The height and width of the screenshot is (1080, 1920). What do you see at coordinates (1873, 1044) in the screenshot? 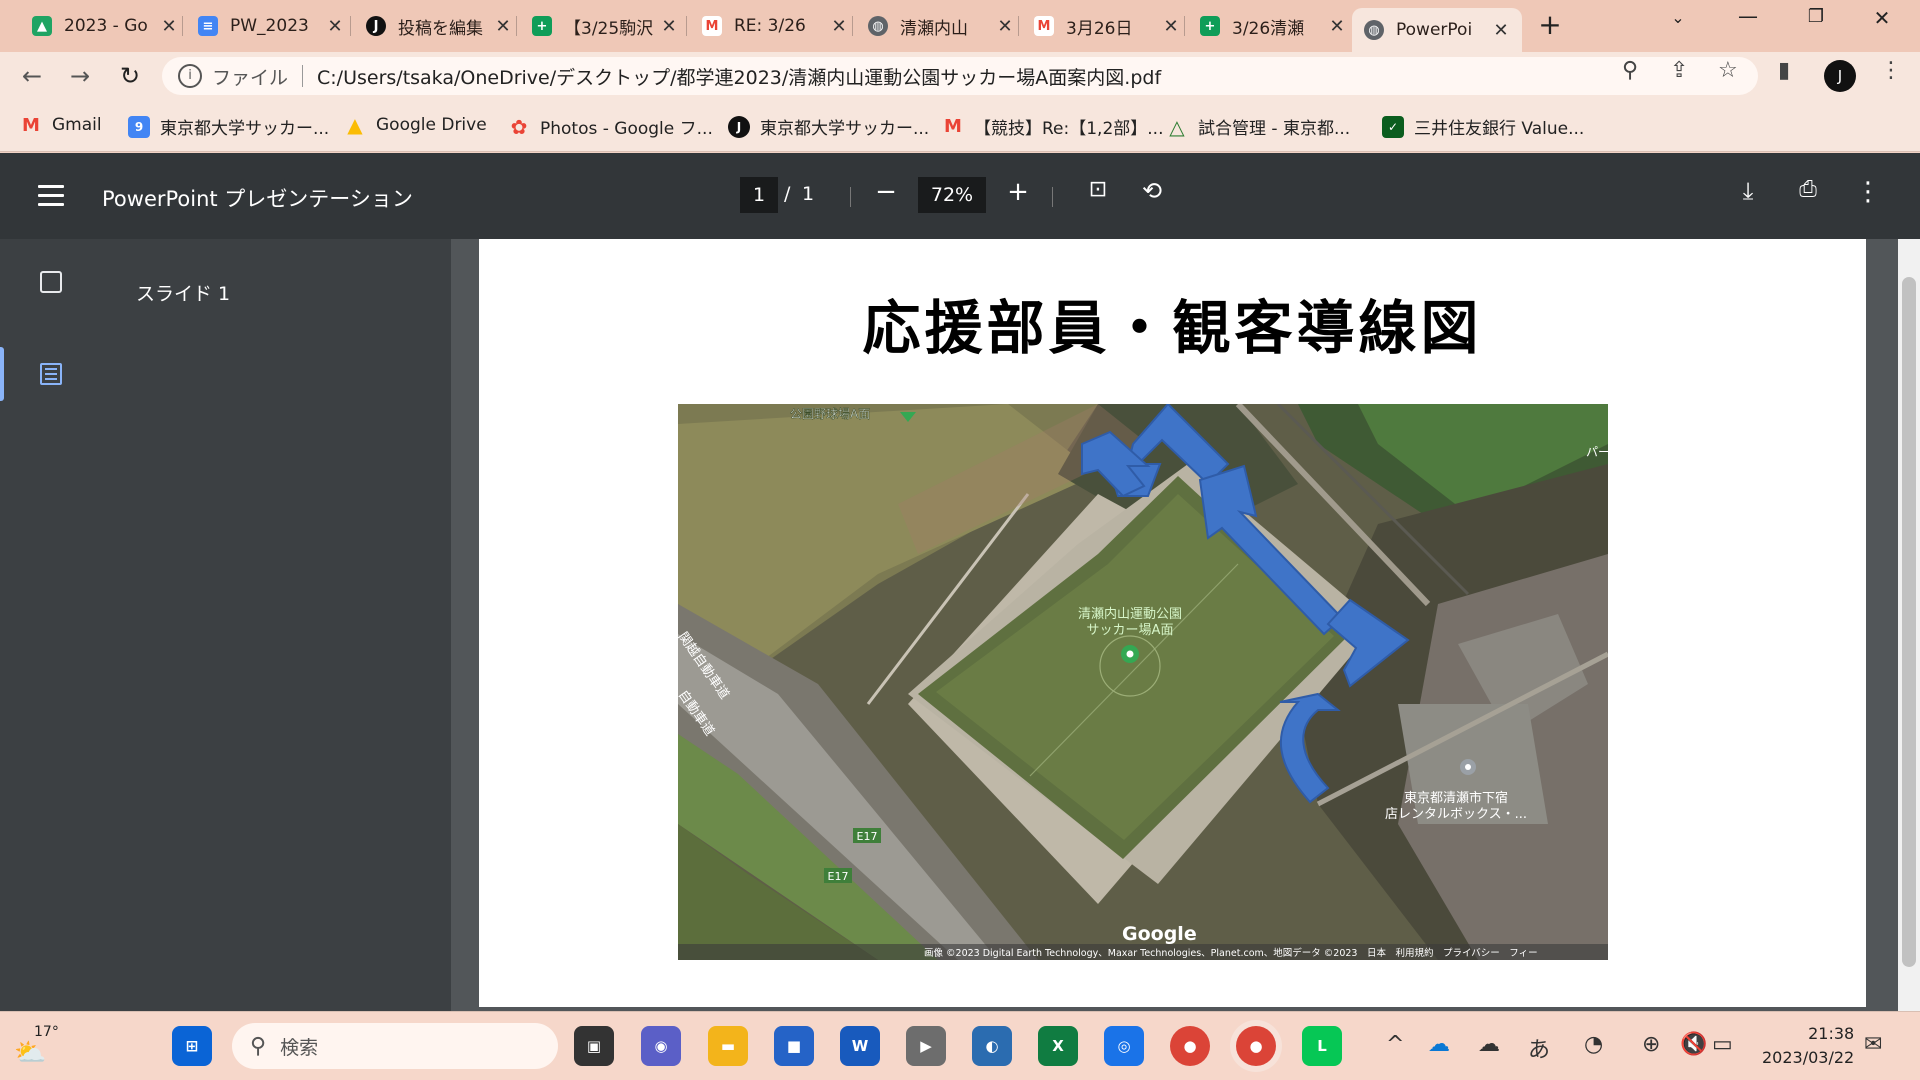
I see `notification-icon: ✉` at bounding box center [1873, 1044].